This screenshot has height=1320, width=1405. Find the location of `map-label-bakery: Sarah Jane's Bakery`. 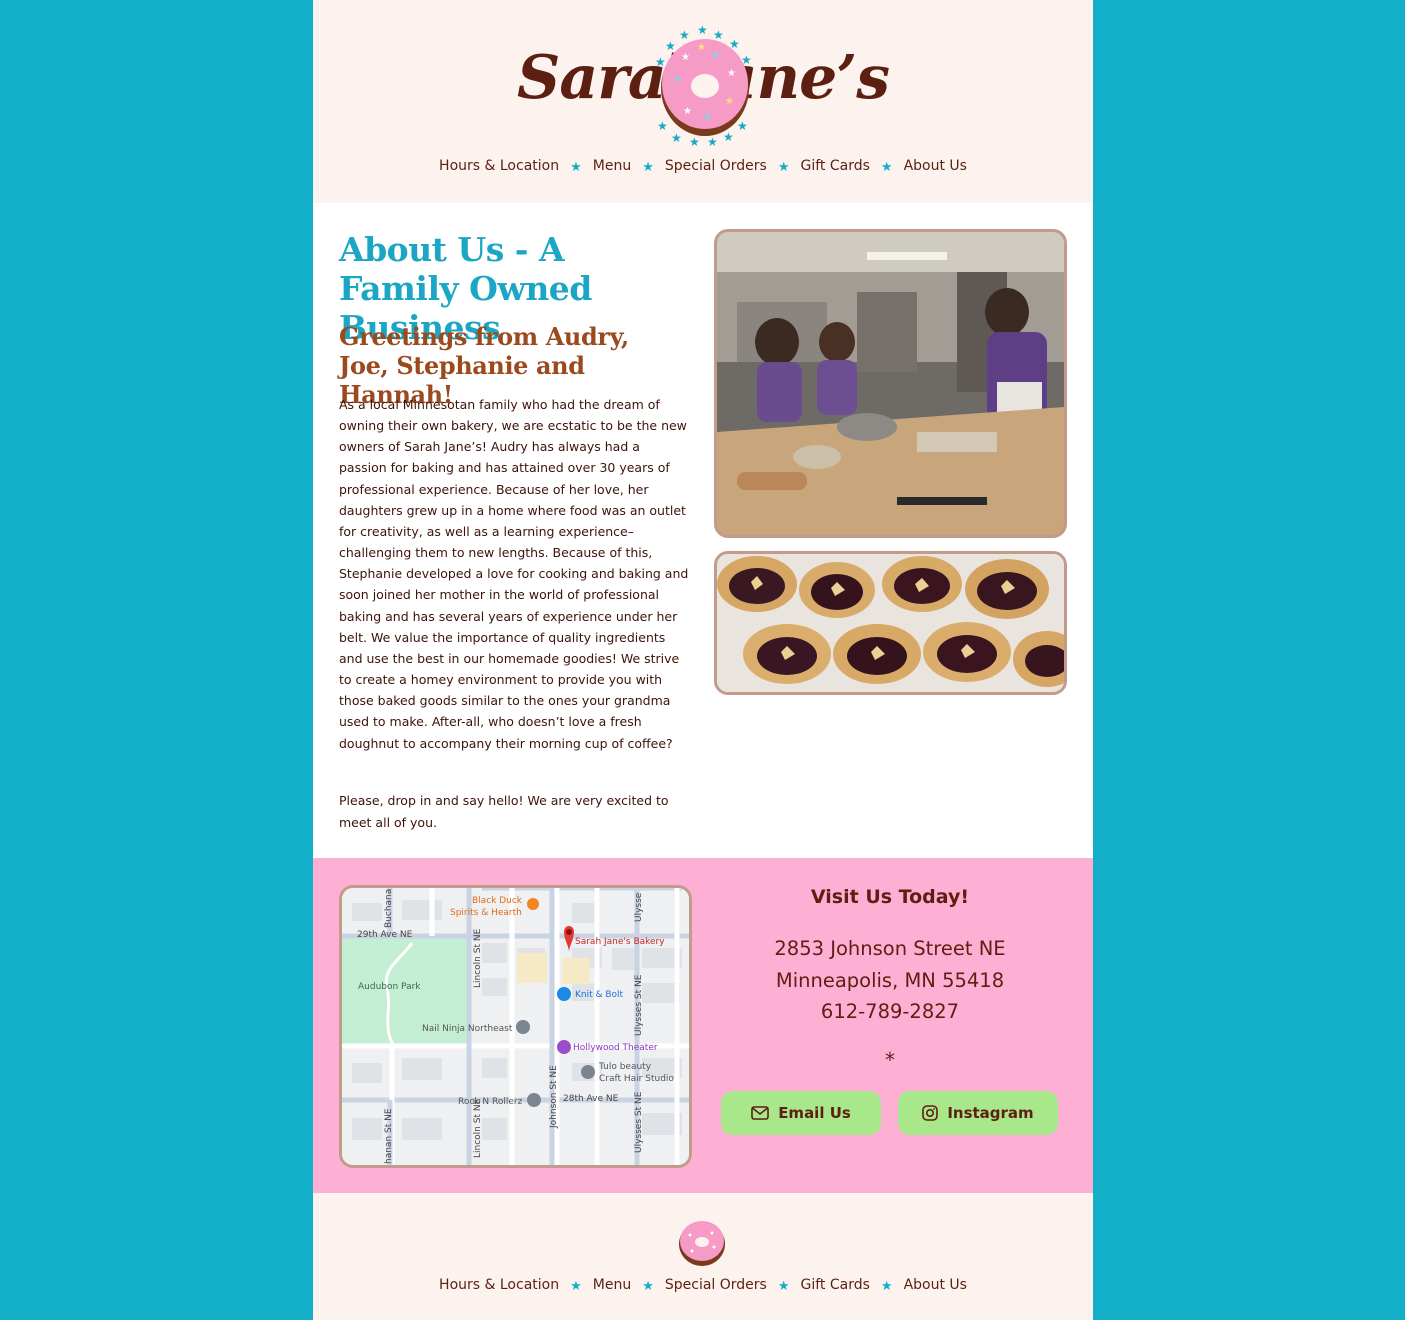

map-label-bakery: Sarah Jane's Bakery is located at coordinates (620, 942).